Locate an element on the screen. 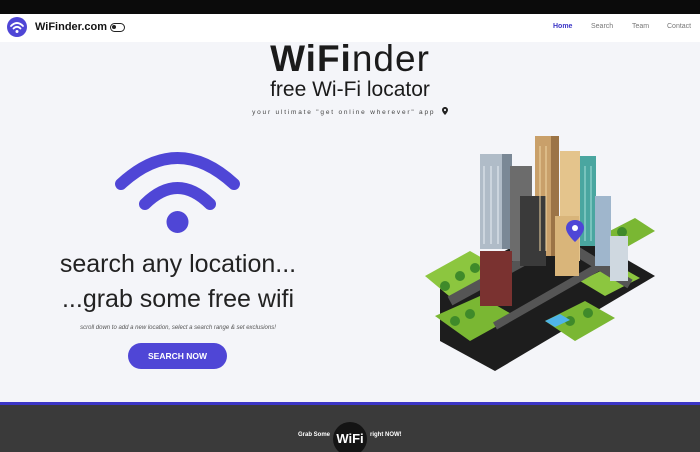  footer: Grab Some WiFi right NOW! is located at coordinates (350, 427).